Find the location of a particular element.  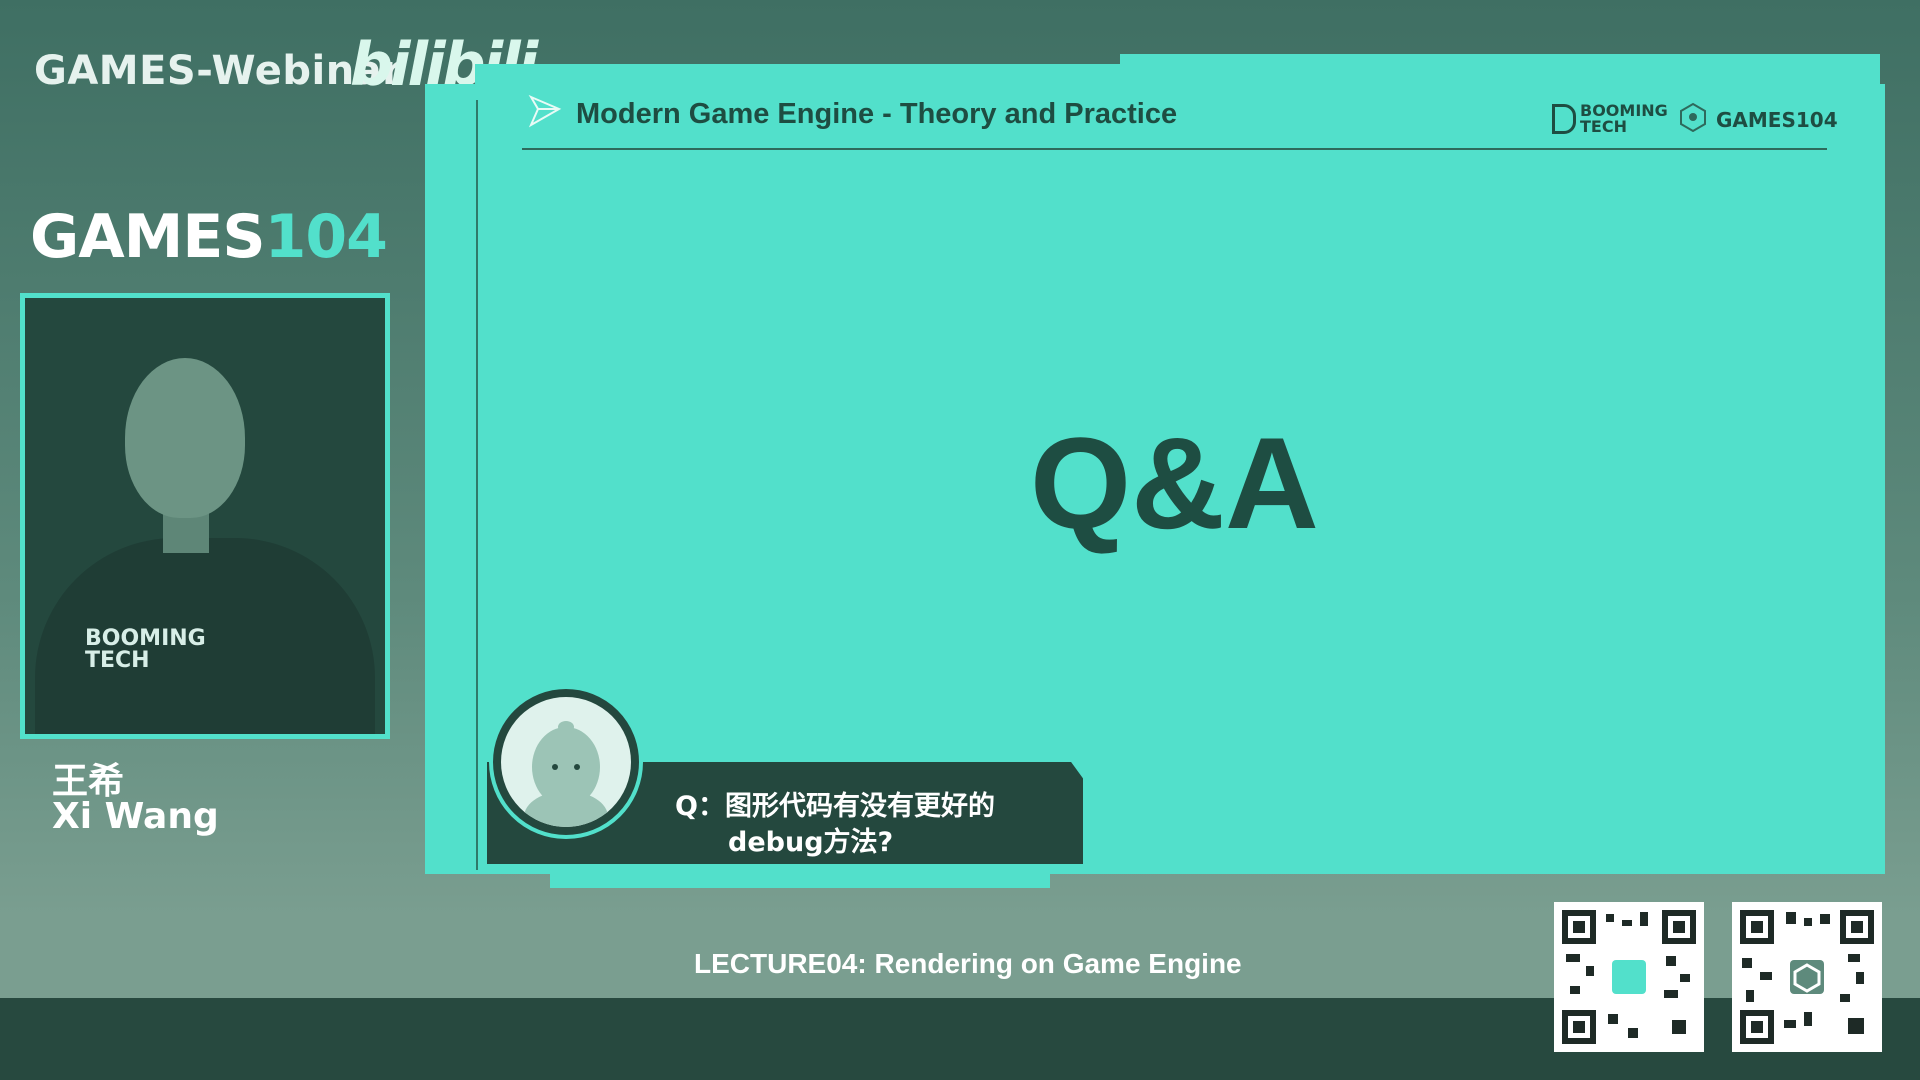

avatar-background is located at coordinates (566, 762).